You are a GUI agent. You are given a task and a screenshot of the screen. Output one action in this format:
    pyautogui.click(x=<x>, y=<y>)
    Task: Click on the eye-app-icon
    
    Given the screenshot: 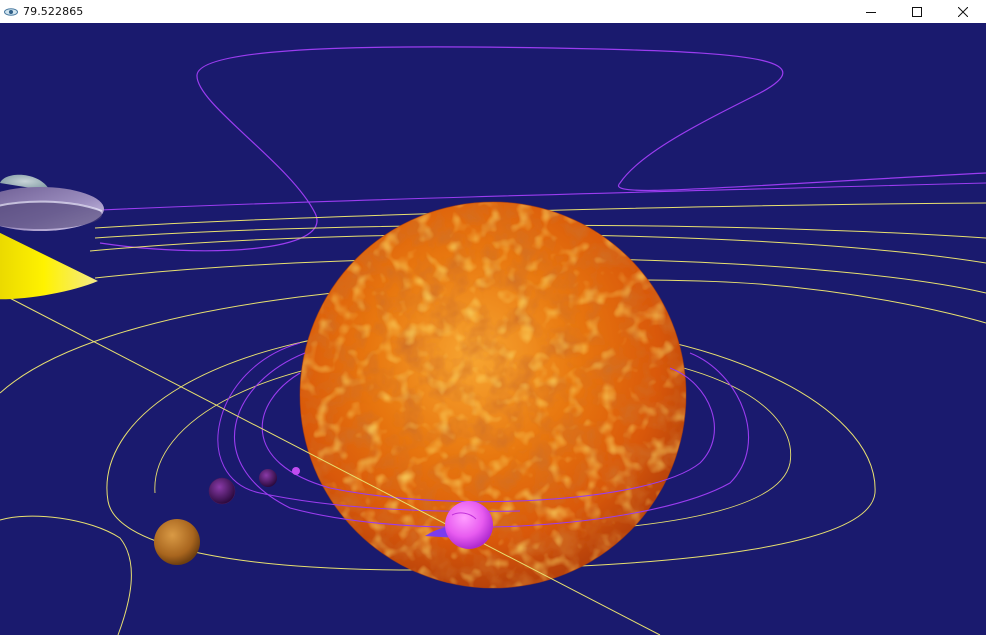 What is the action you would take?
    pyautogui.click(x=11, y=12)
    